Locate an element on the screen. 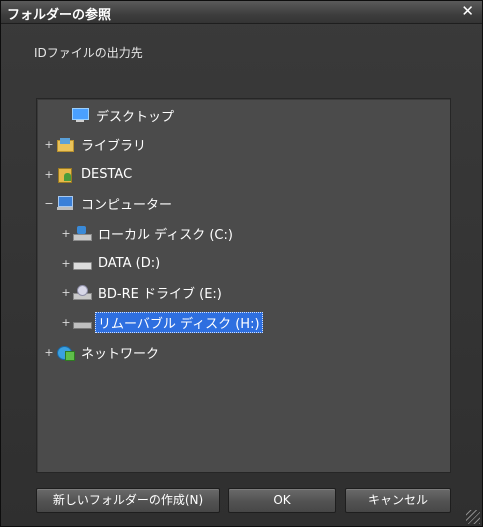  tree-item-data-d: + DATA (D:) is located at coordinates (112, 263).